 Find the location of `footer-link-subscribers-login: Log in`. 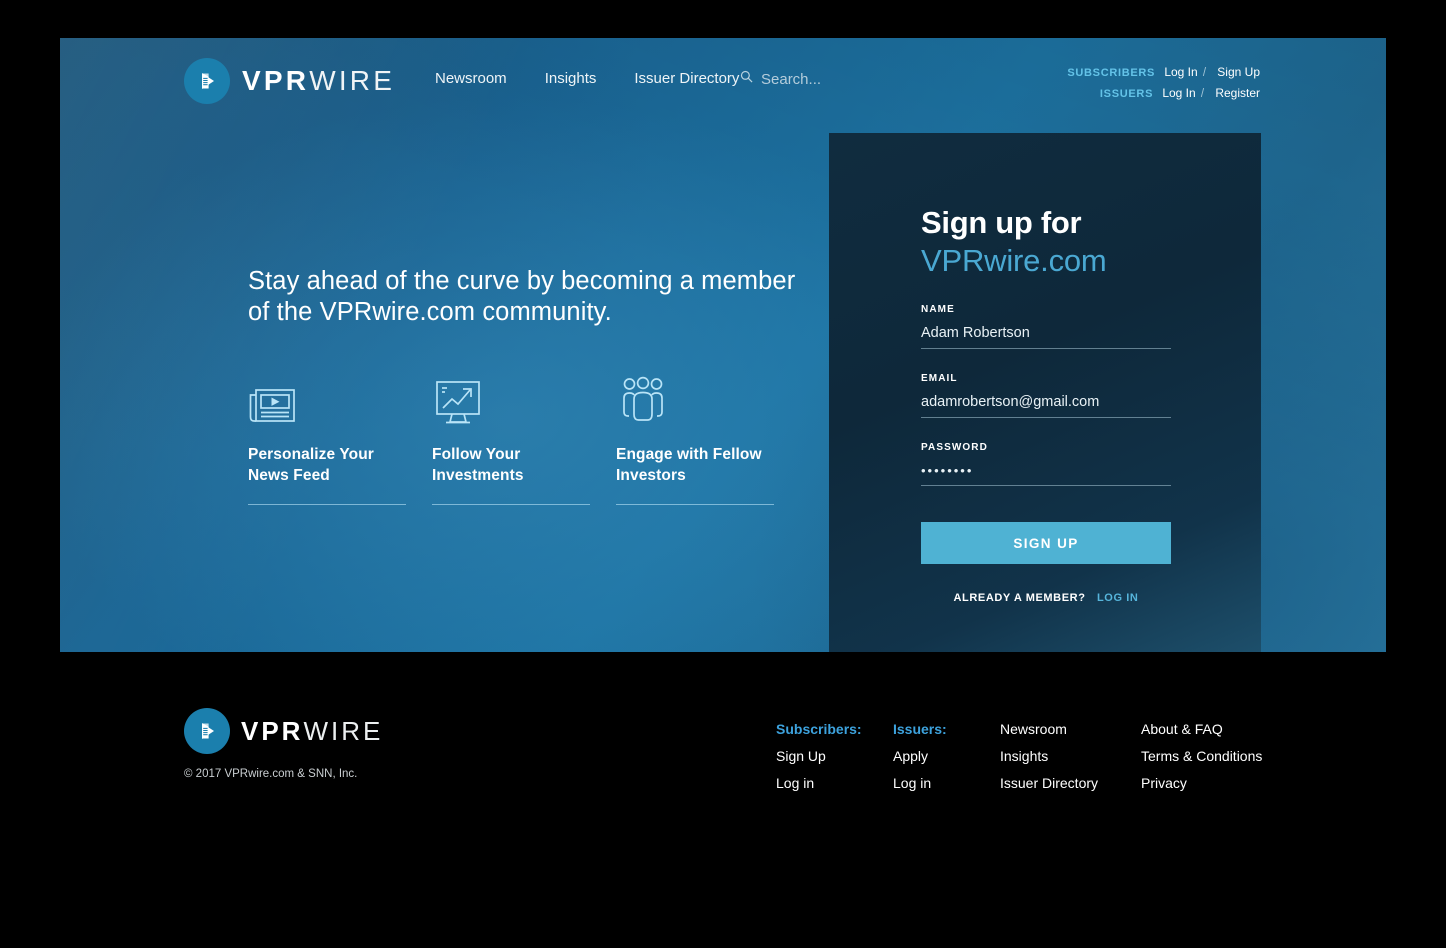

footer-link-subscribers-login: Log in is located at coordinates (834, 783).